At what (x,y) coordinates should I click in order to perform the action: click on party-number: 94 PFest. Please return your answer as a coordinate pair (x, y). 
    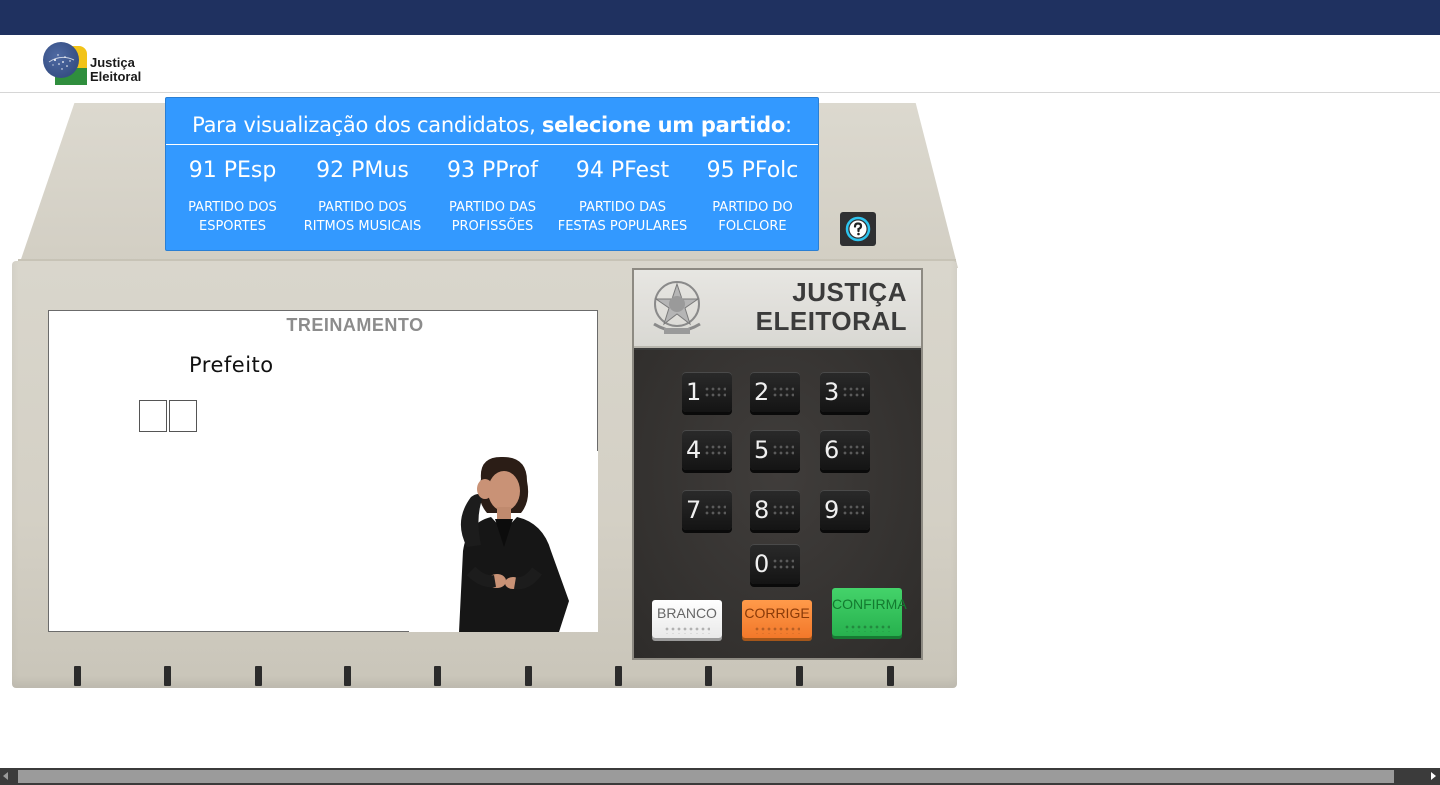
    Looking at the image, I should click on (622, 170).